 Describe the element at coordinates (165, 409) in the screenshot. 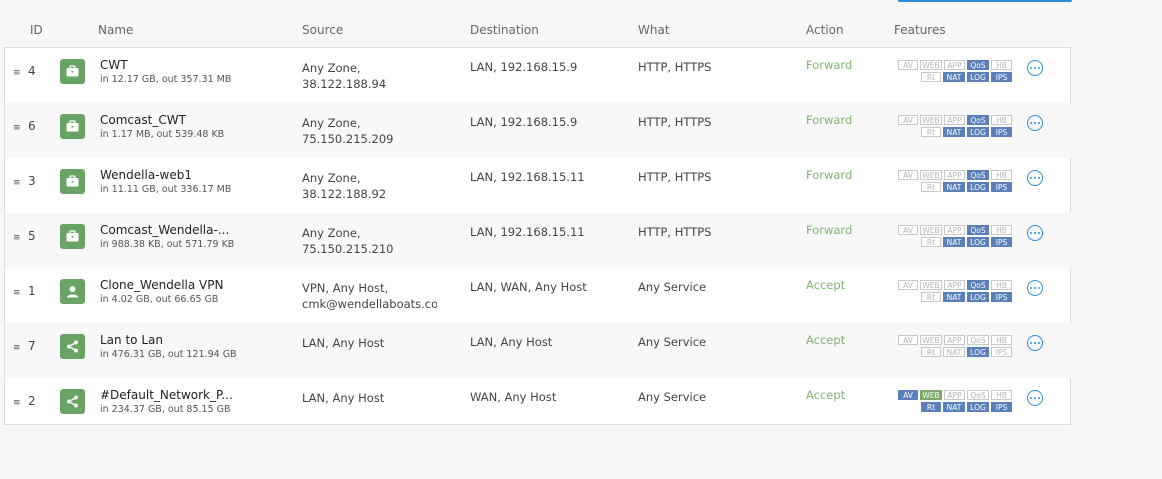

I see `rule-traffic: in 234.37 GB, out 85.15 GB` at that location.